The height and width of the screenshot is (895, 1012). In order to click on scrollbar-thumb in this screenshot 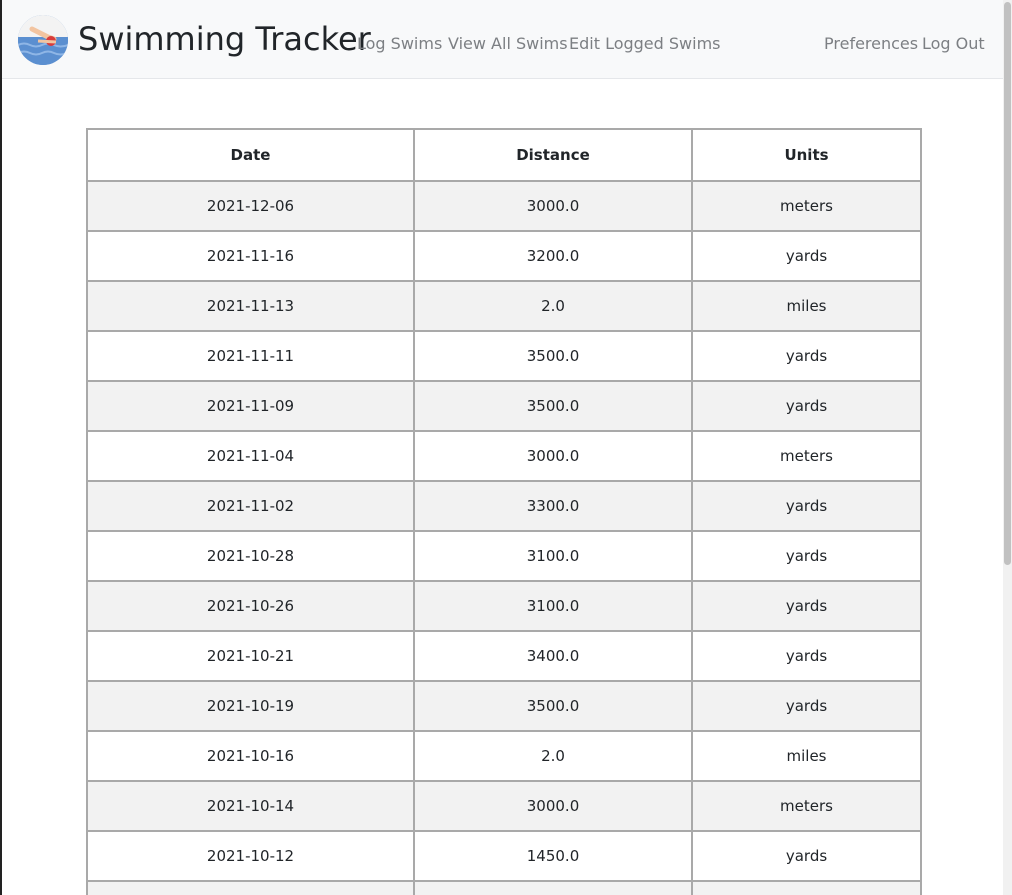, I will do `click(1007, 283)`.